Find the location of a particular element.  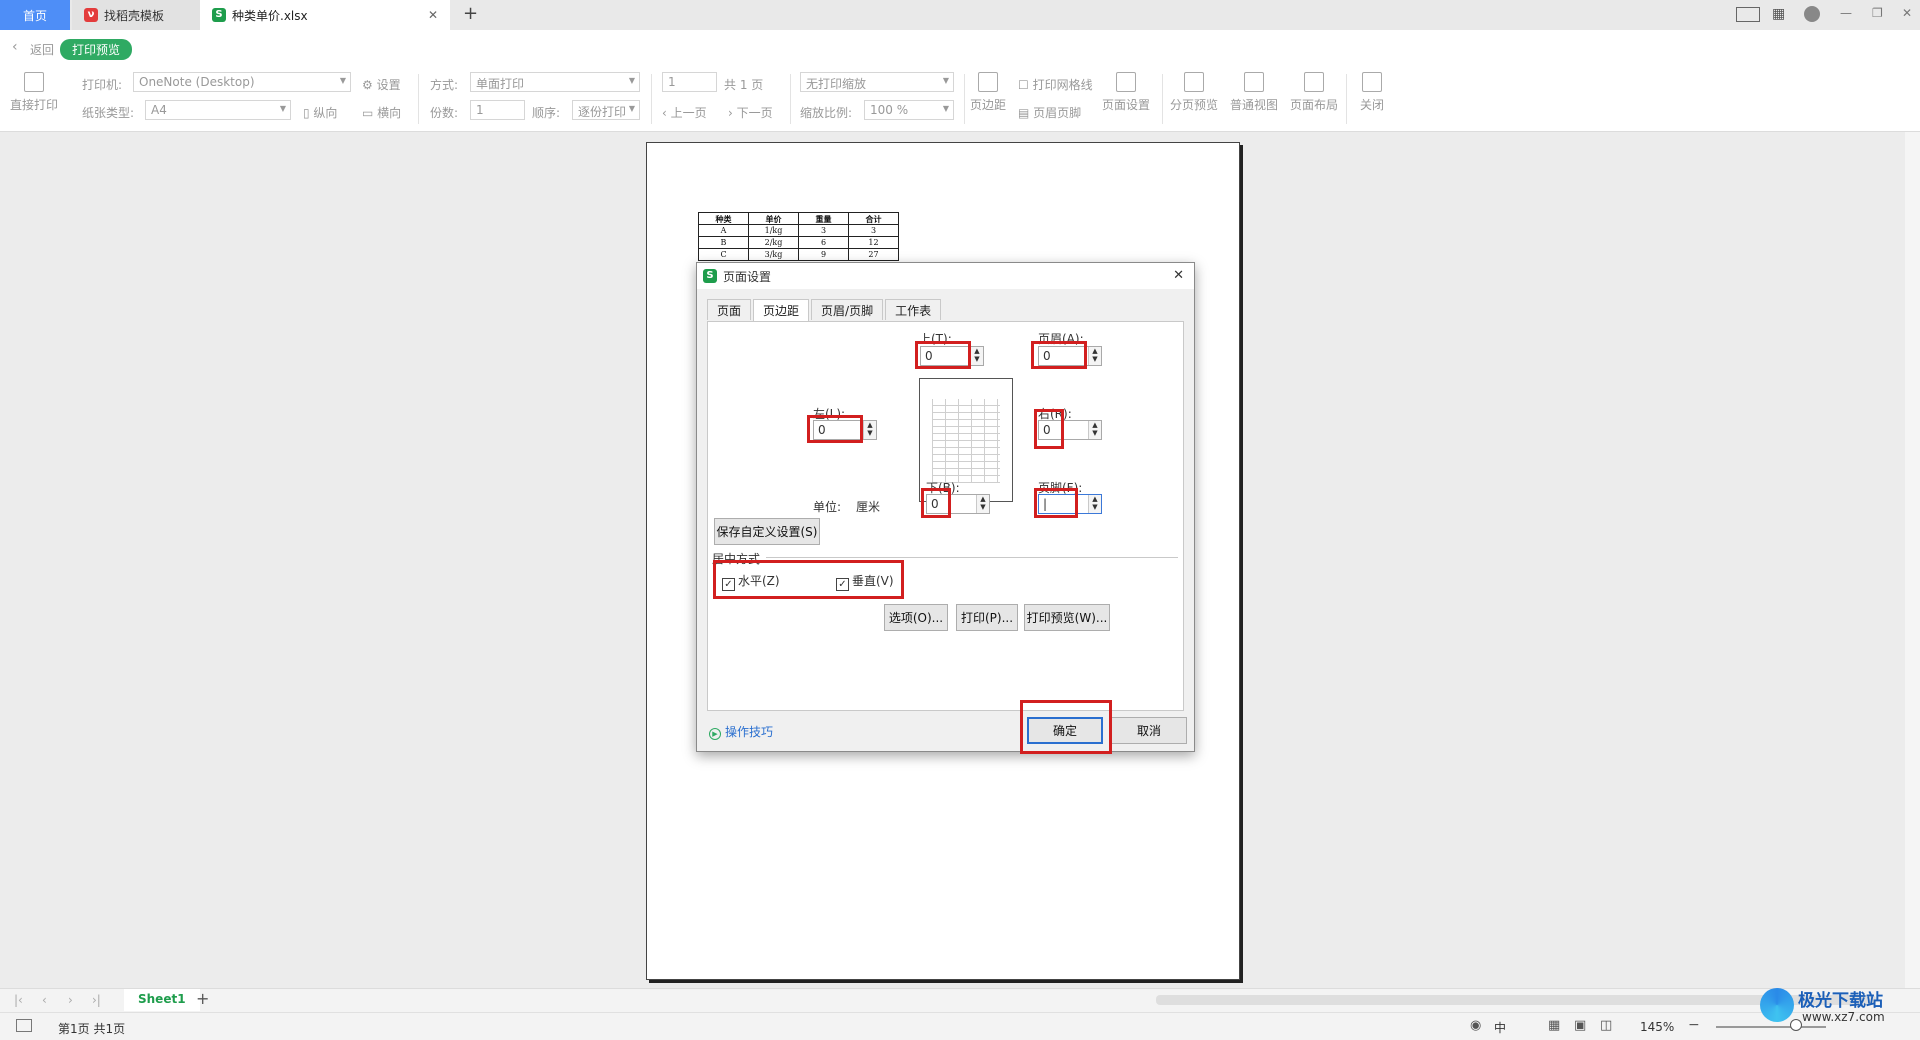

tab-template: ν 找稻壳模板 is located at coordinates (136, 15).